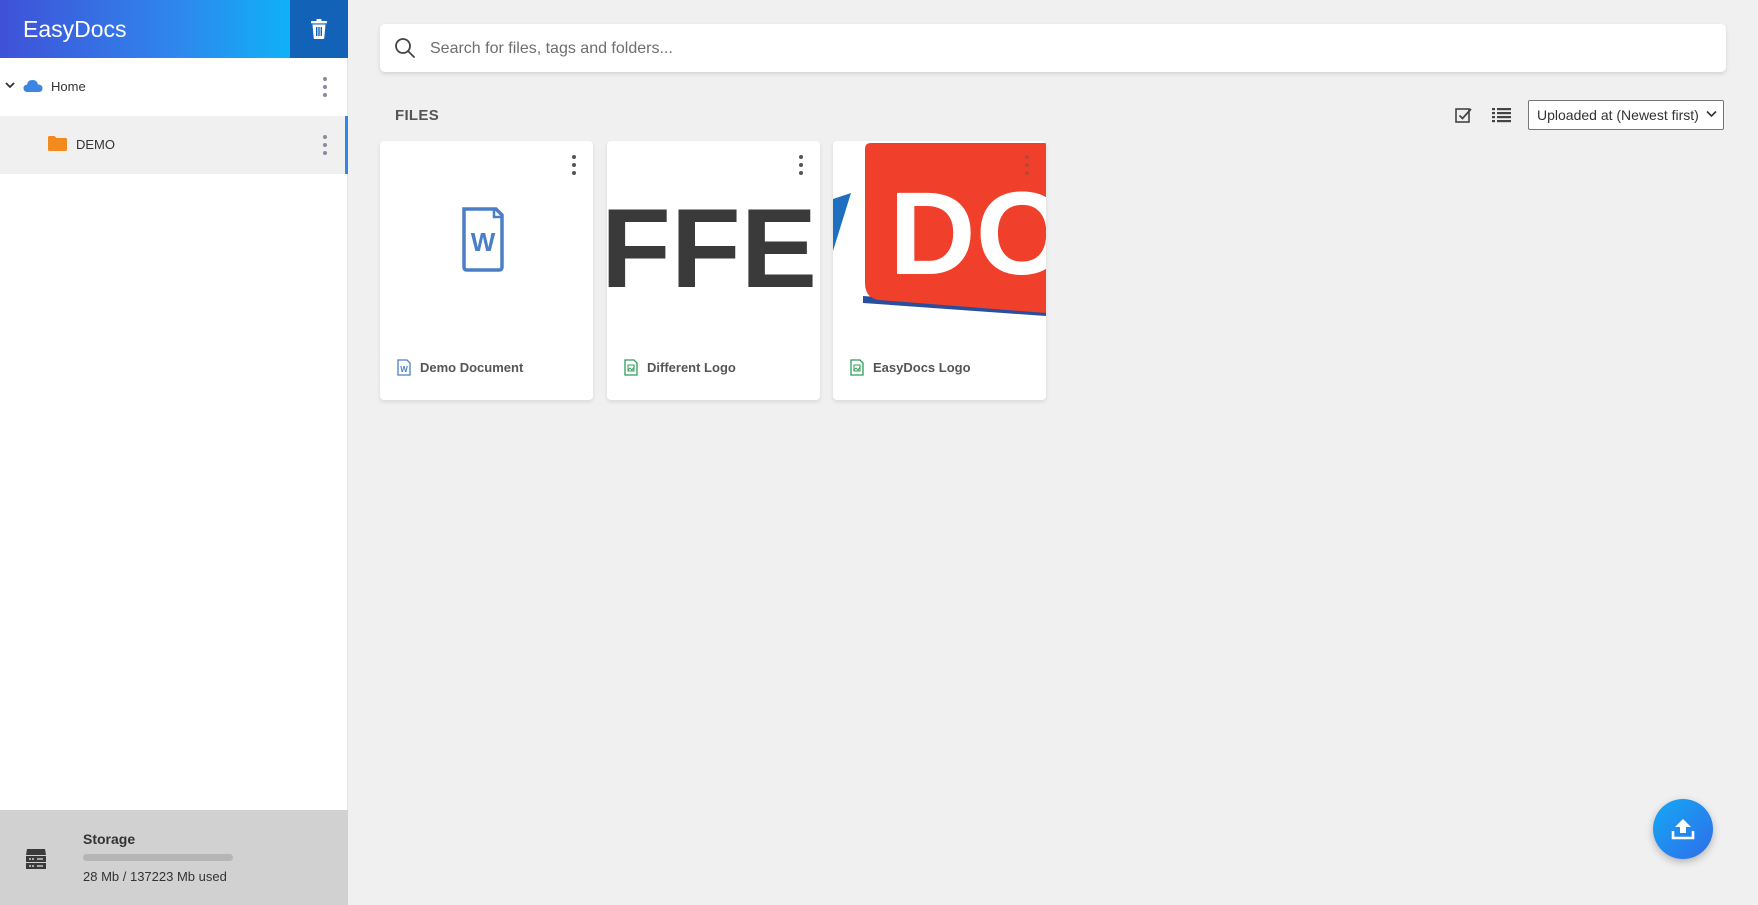 Image resolution: width=1758 pixels, height=905 pixels. I want to click on word-file-icon: W, so click(404, 367).